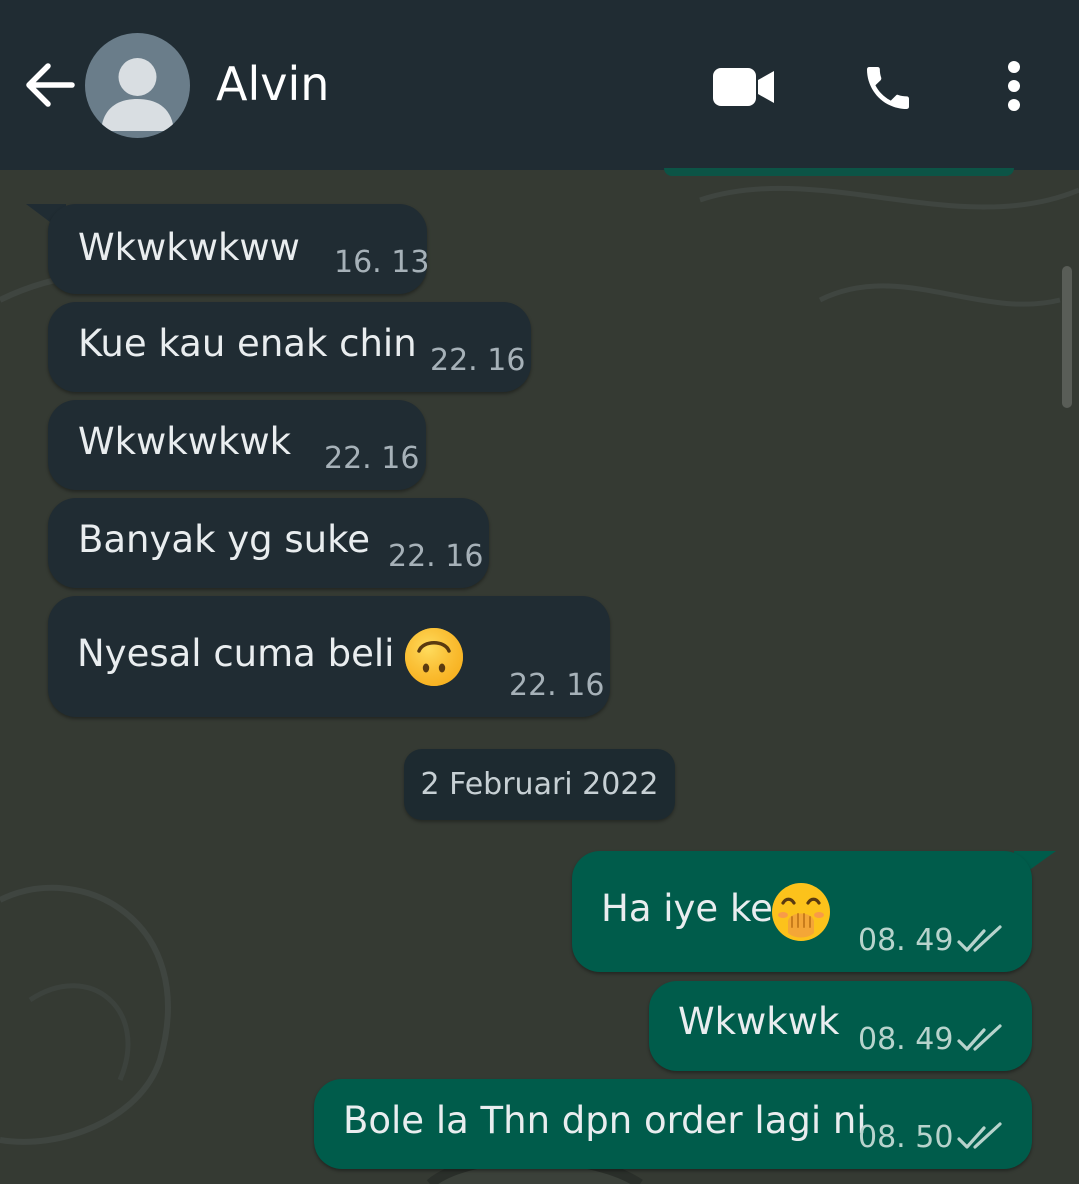  I want to click on message-text: Wkwkwkwk, so click(185, 441).